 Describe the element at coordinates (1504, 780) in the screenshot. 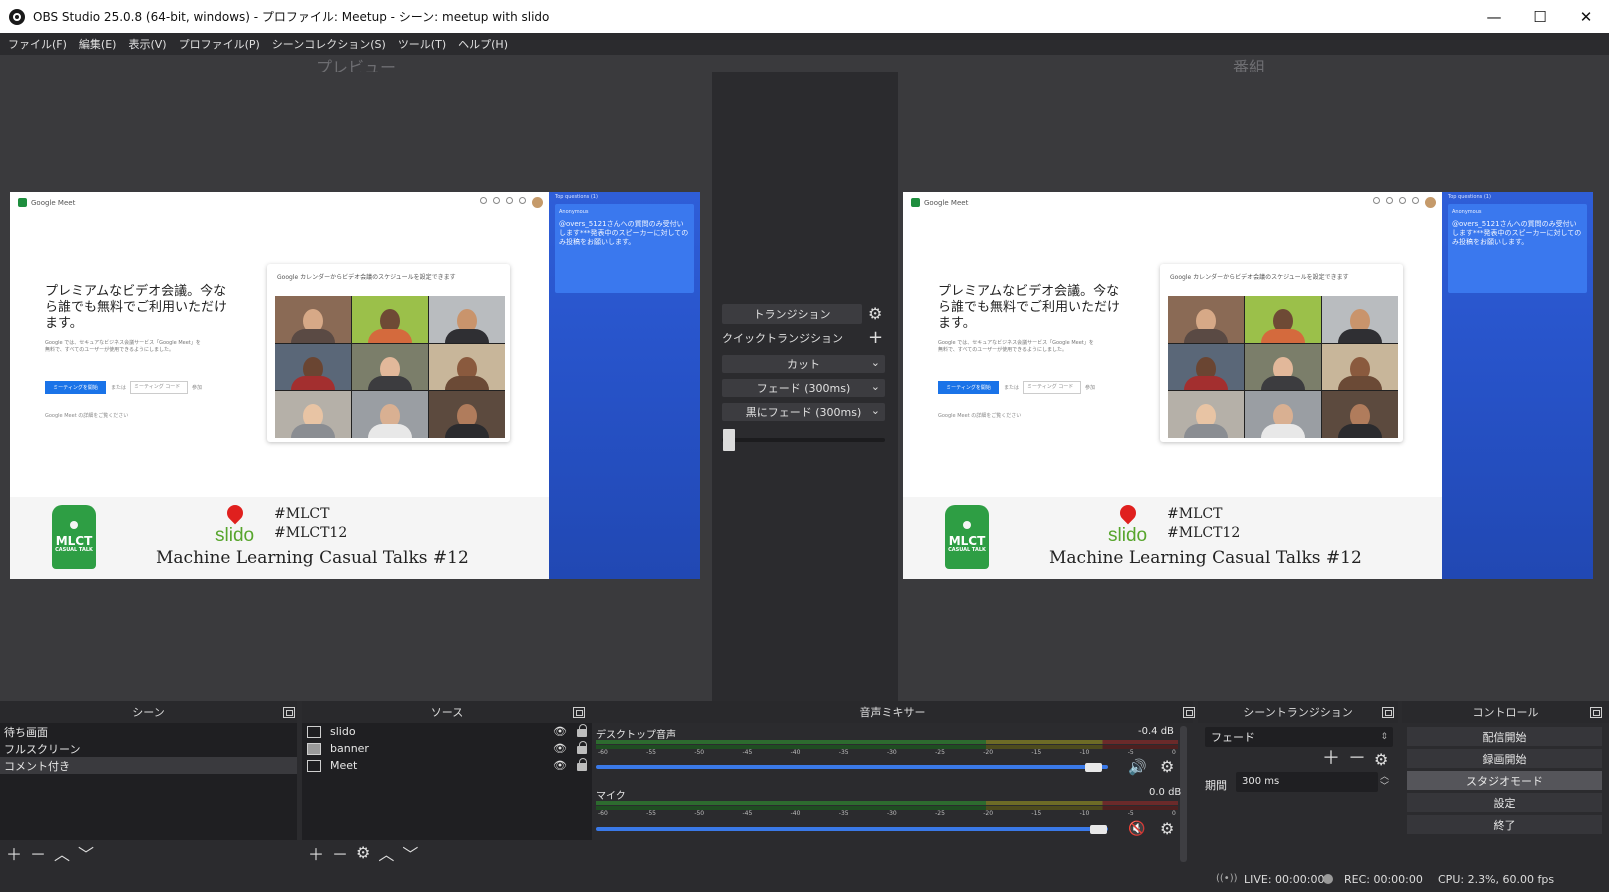

I see `studio-mode-button: スタジオモード` at that location.